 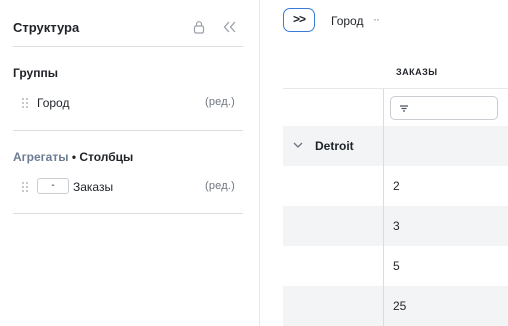 I want to click on orders-value: 25, so click(x=400, y=306).